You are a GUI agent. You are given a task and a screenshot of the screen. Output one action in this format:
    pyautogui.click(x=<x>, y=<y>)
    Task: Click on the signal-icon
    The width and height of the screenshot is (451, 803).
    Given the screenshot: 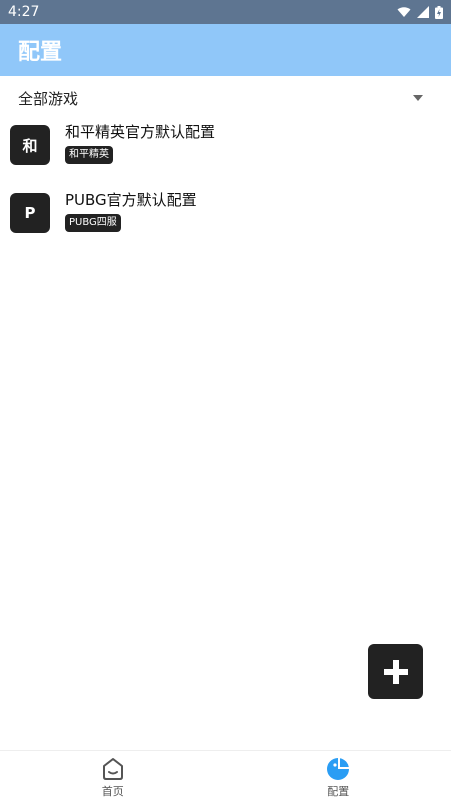 What is the action you would take?
    pyautogui.click(x=423, y=12)
    